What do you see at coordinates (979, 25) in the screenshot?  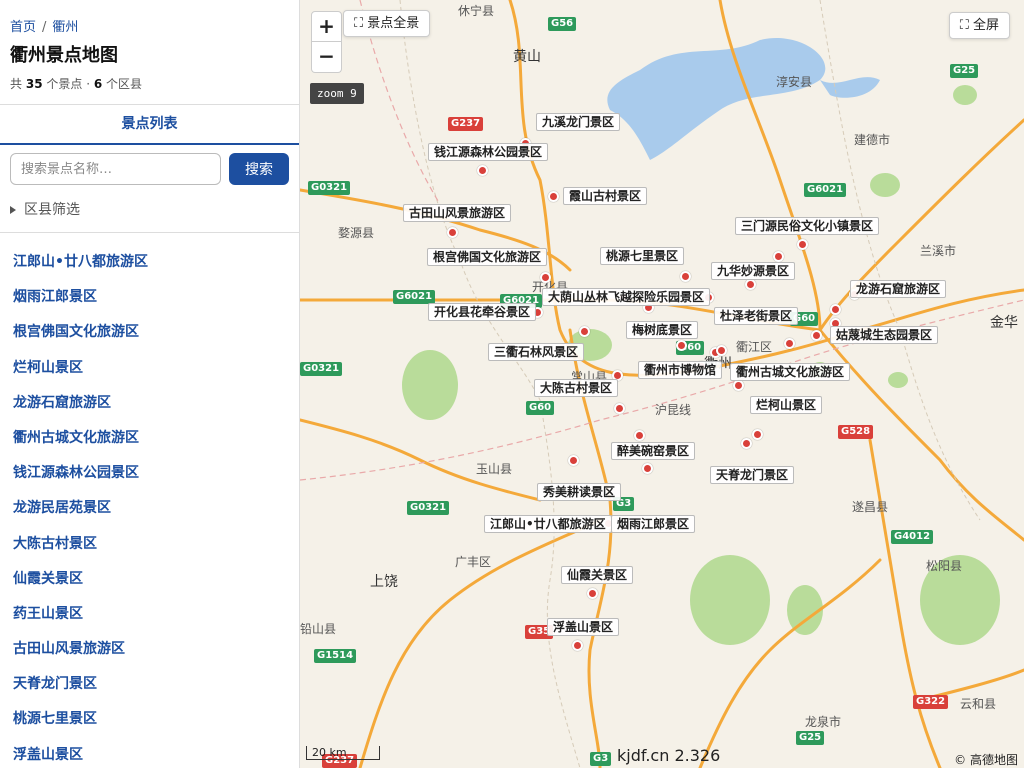 I see `fullscreen-button: ⛶ 全屏` at bounding box center [979, 25].